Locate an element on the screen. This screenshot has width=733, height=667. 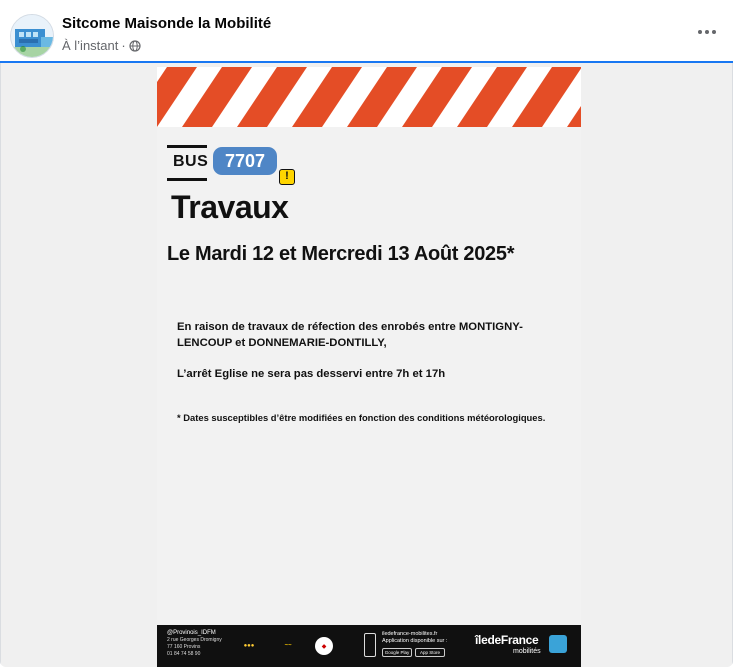
idf-mobilites-brand: îledeFrance is located at coordinates (507, 640).